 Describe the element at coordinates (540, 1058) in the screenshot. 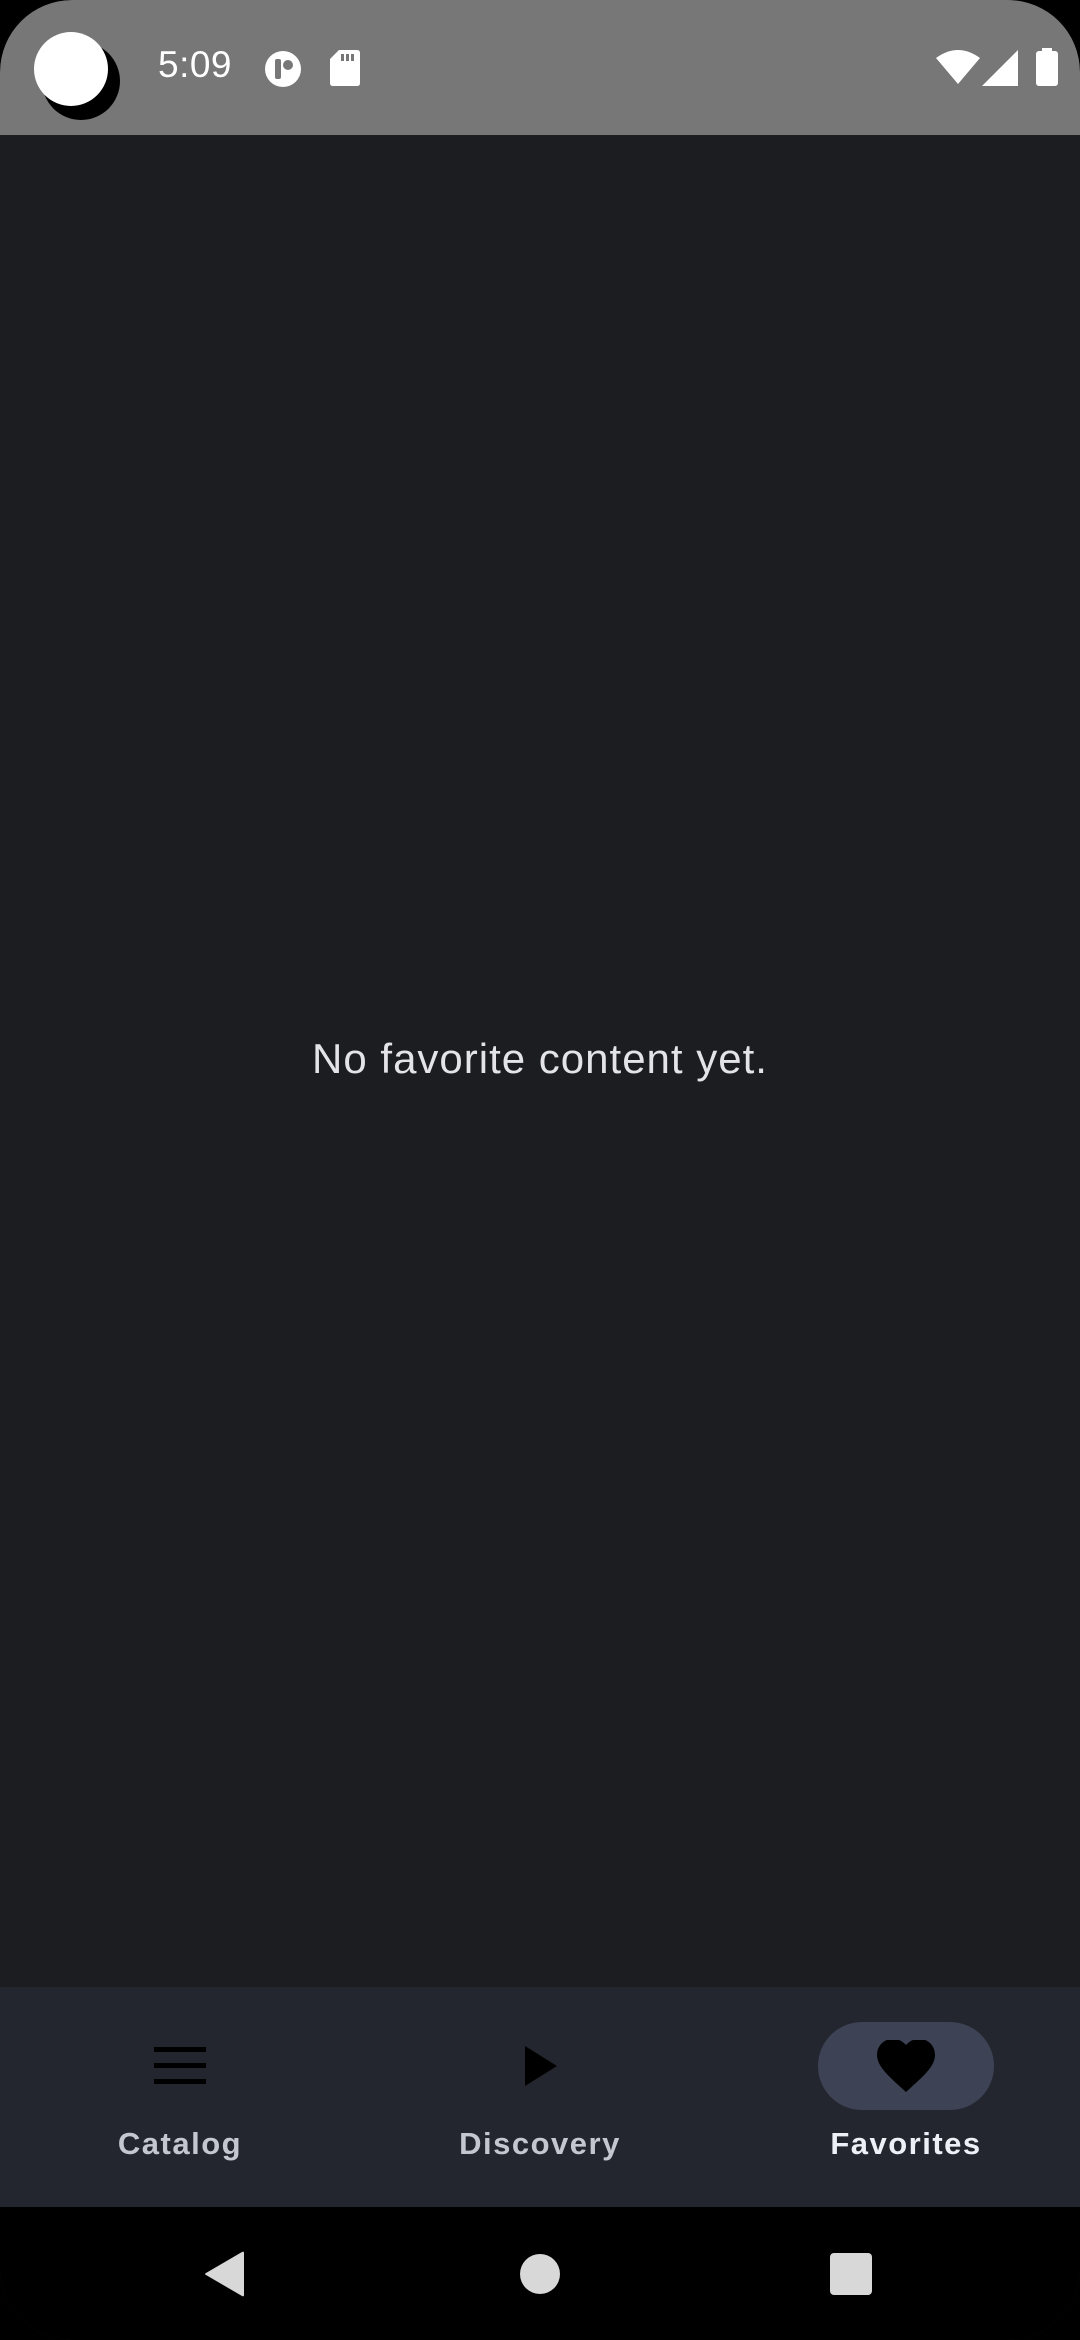

I see `empty-state-message: No favorite content yet.` at that location.